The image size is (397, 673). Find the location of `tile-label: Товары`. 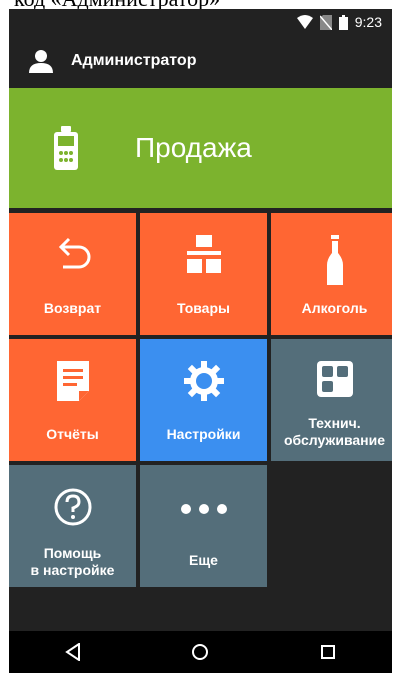

tile-label: Товары is located at coordinates (203, 308).